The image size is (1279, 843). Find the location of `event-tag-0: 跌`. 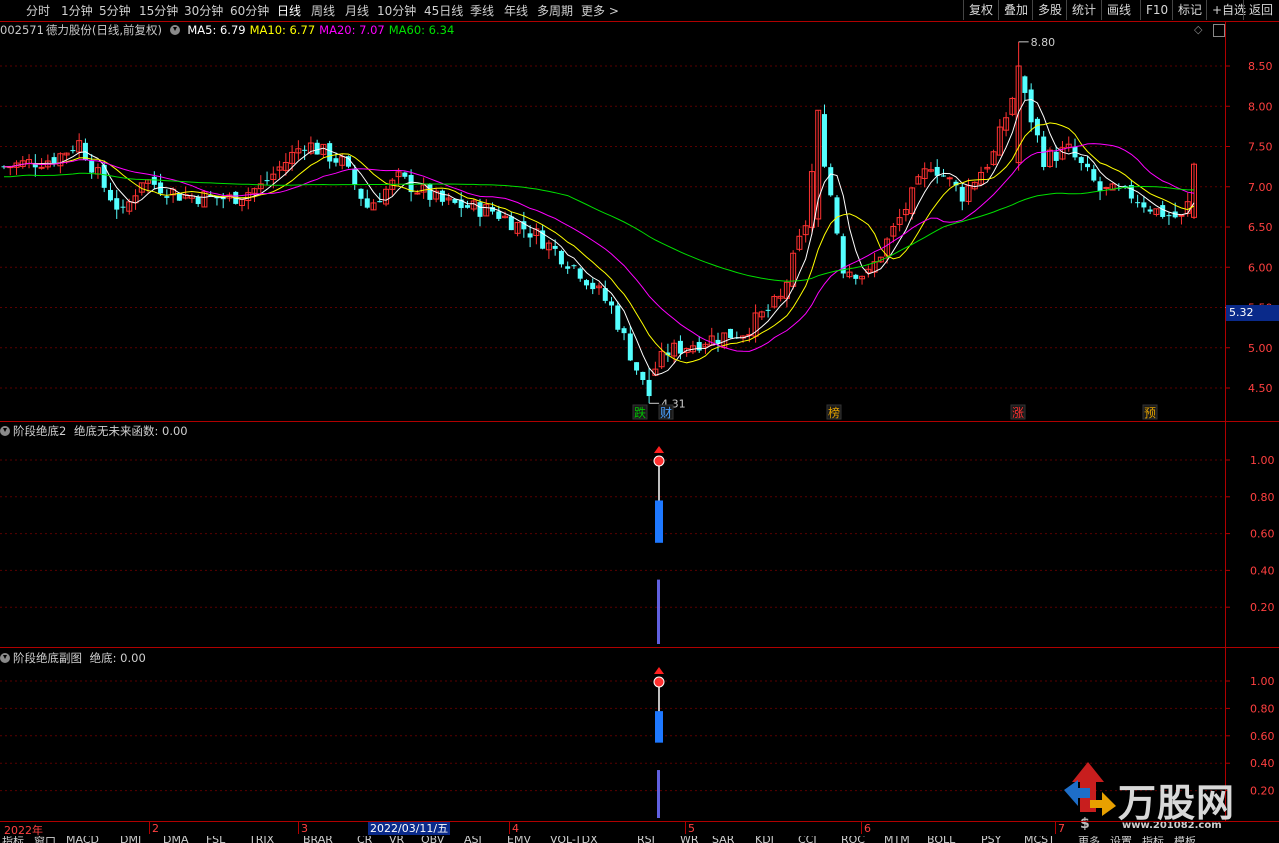

event-tag-0: 跌 is located at coordinates (640, 412).